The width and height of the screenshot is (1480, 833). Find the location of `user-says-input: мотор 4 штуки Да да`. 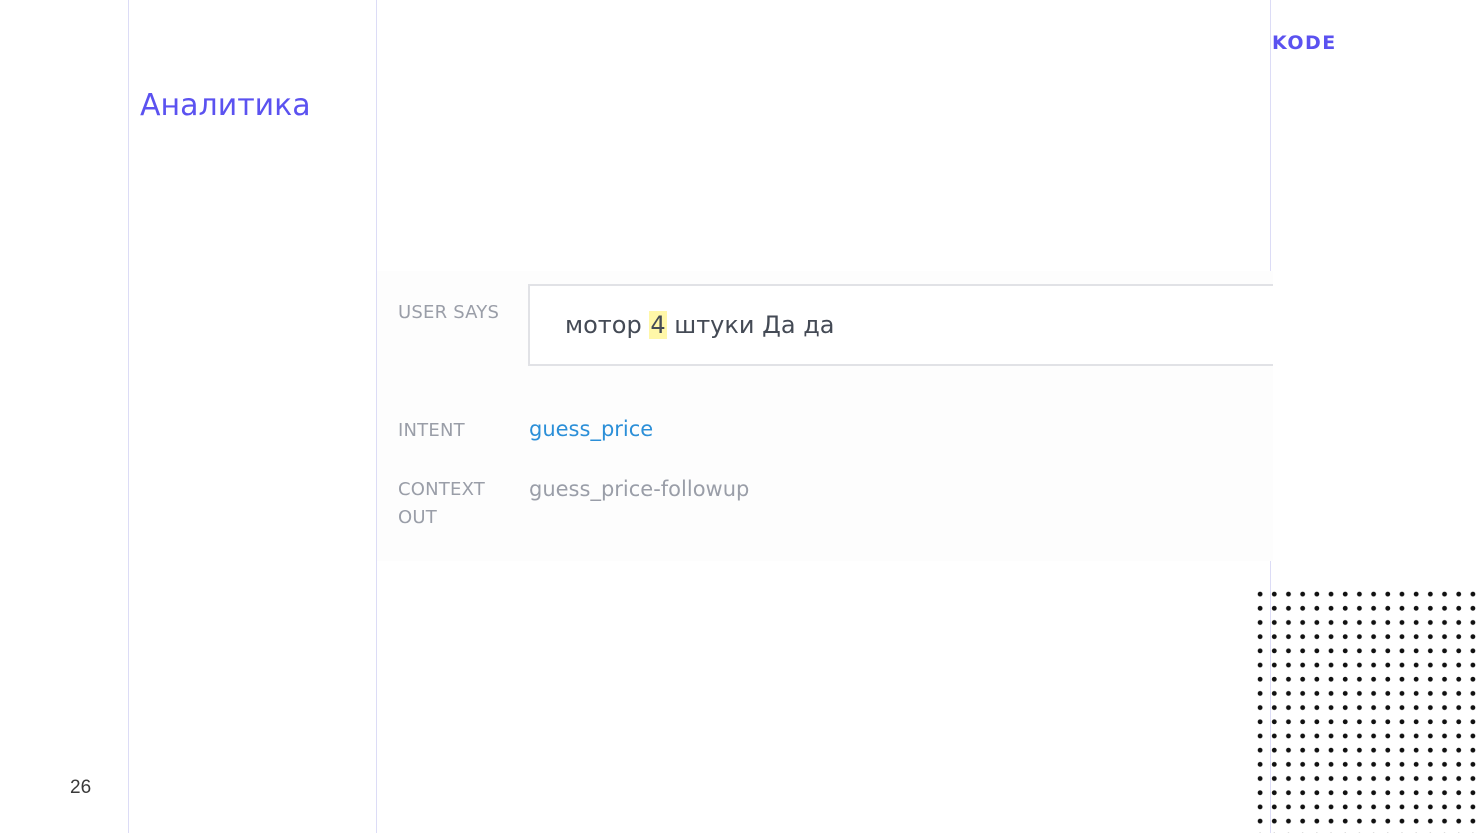

user-says-input: мотор 4 штуки Да да is located at coordinates (900, 325).